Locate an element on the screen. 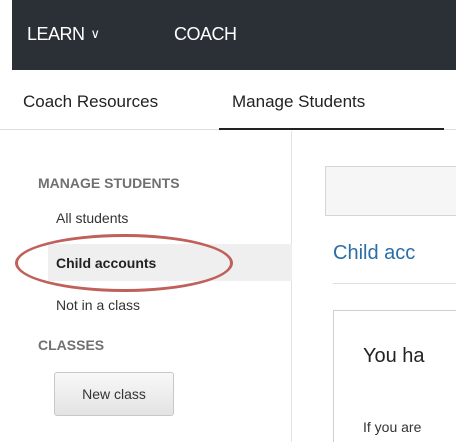  sidebar-item-not-in-a-class: Not in a class is located at coordinates (98, 305).